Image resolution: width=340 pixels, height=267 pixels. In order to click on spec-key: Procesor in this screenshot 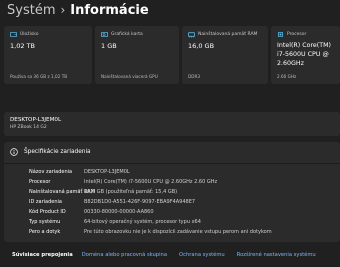, I will do `click(40, 182)`.